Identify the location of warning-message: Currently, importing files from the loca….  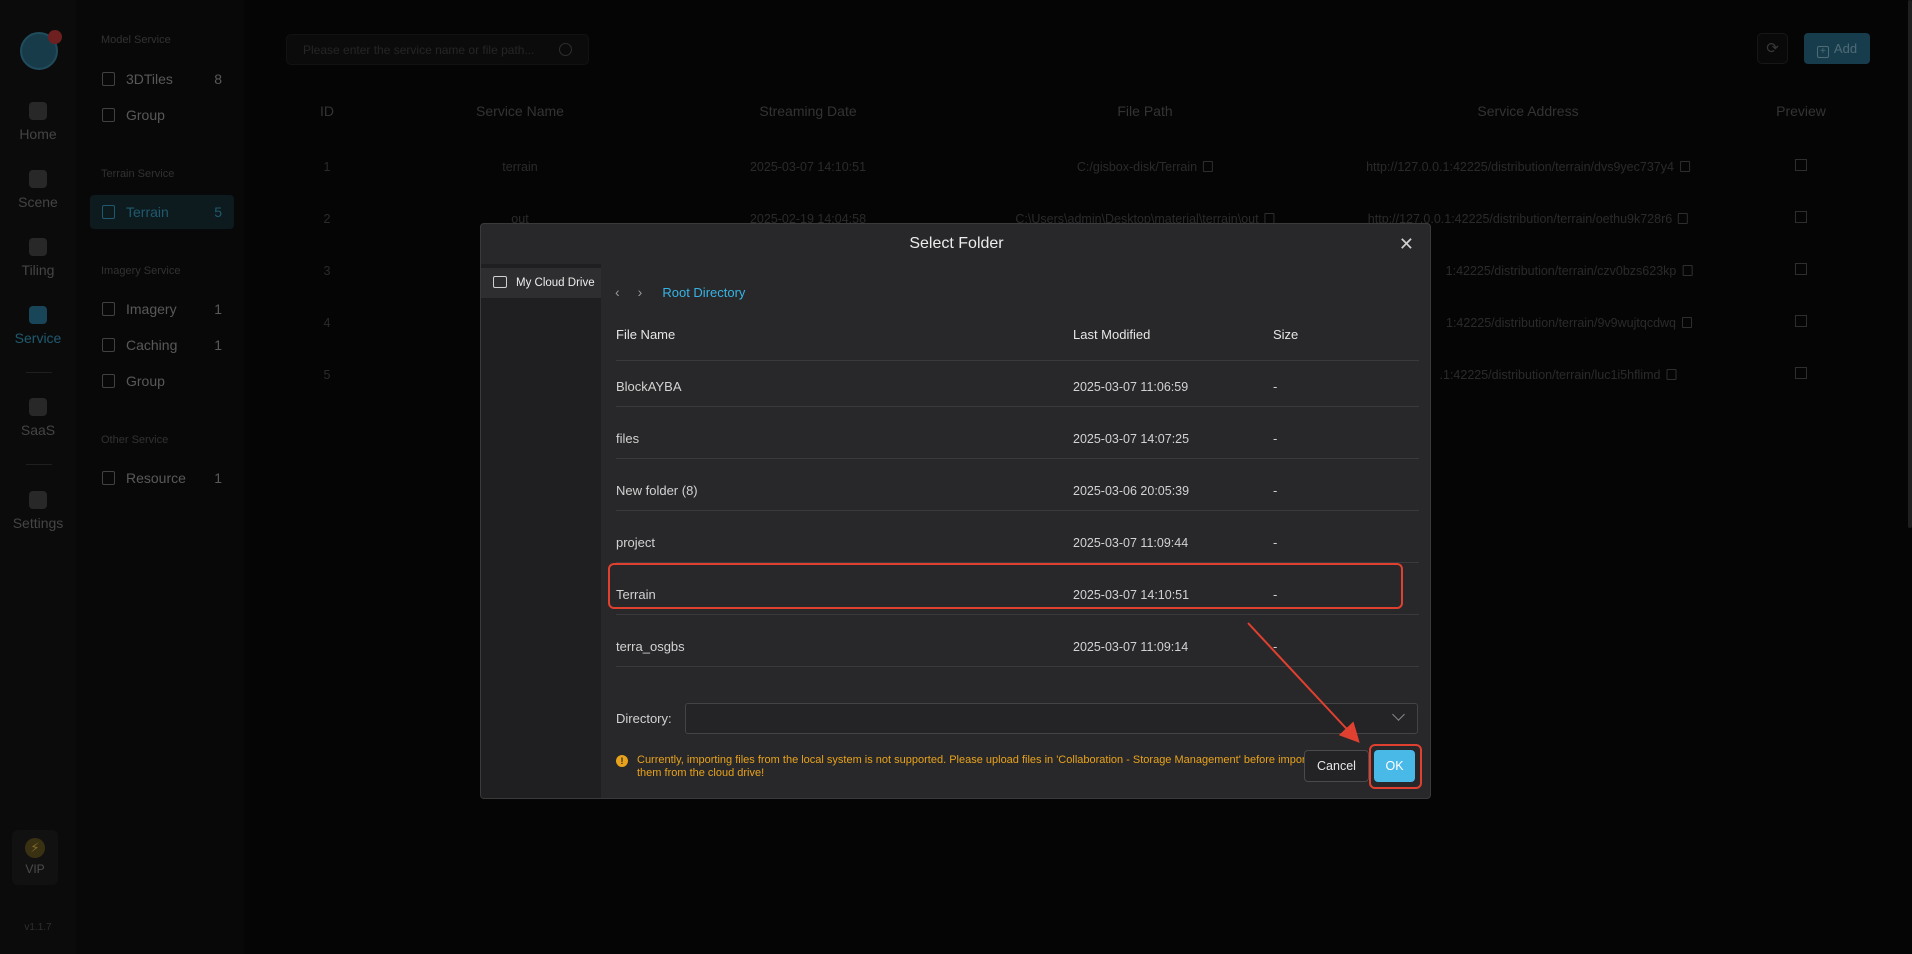
(980, 766).